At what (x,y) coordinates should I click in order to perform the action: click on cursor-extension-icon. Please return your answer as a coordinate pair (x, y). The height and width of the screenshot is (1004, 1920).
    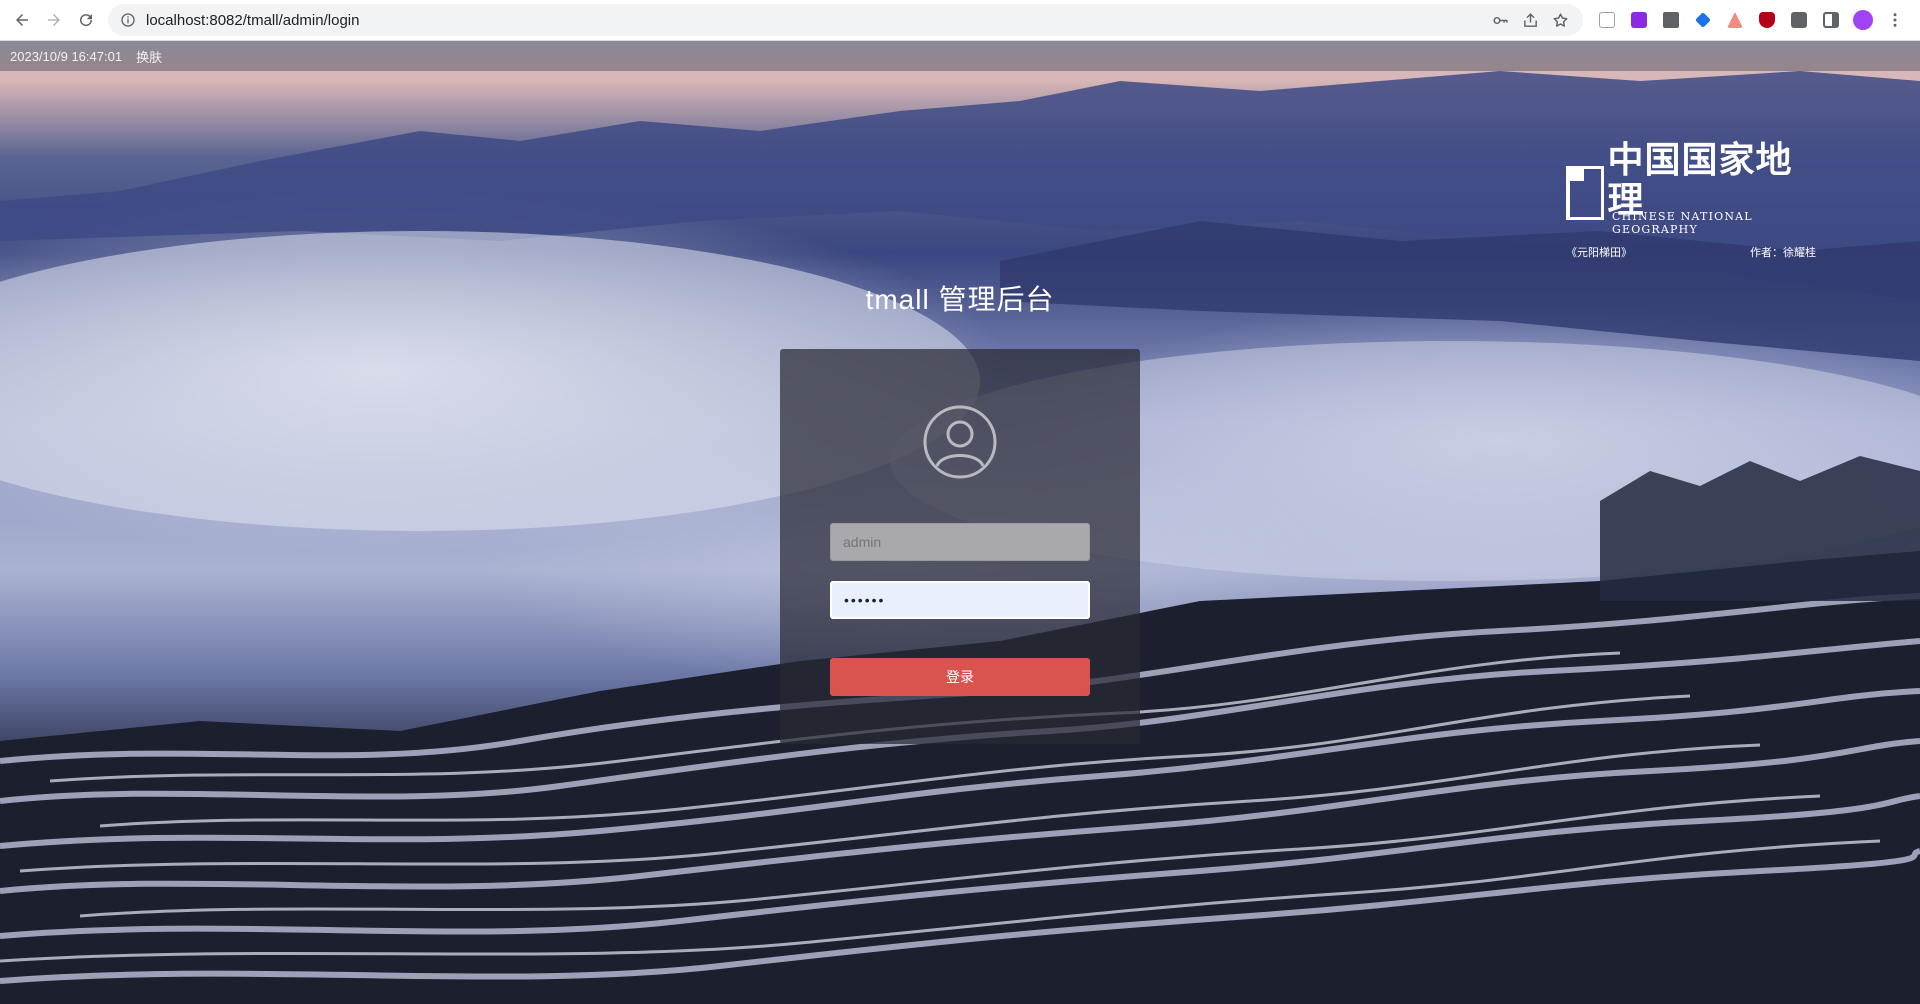
    Looking at the image, I should click on (1607, 20).